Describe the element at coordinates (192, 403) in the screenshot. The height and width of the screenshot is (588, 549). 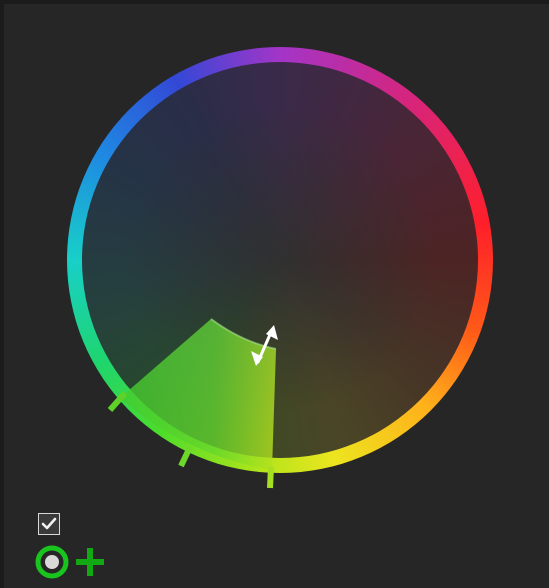
I see `selection-overlay` at that location.